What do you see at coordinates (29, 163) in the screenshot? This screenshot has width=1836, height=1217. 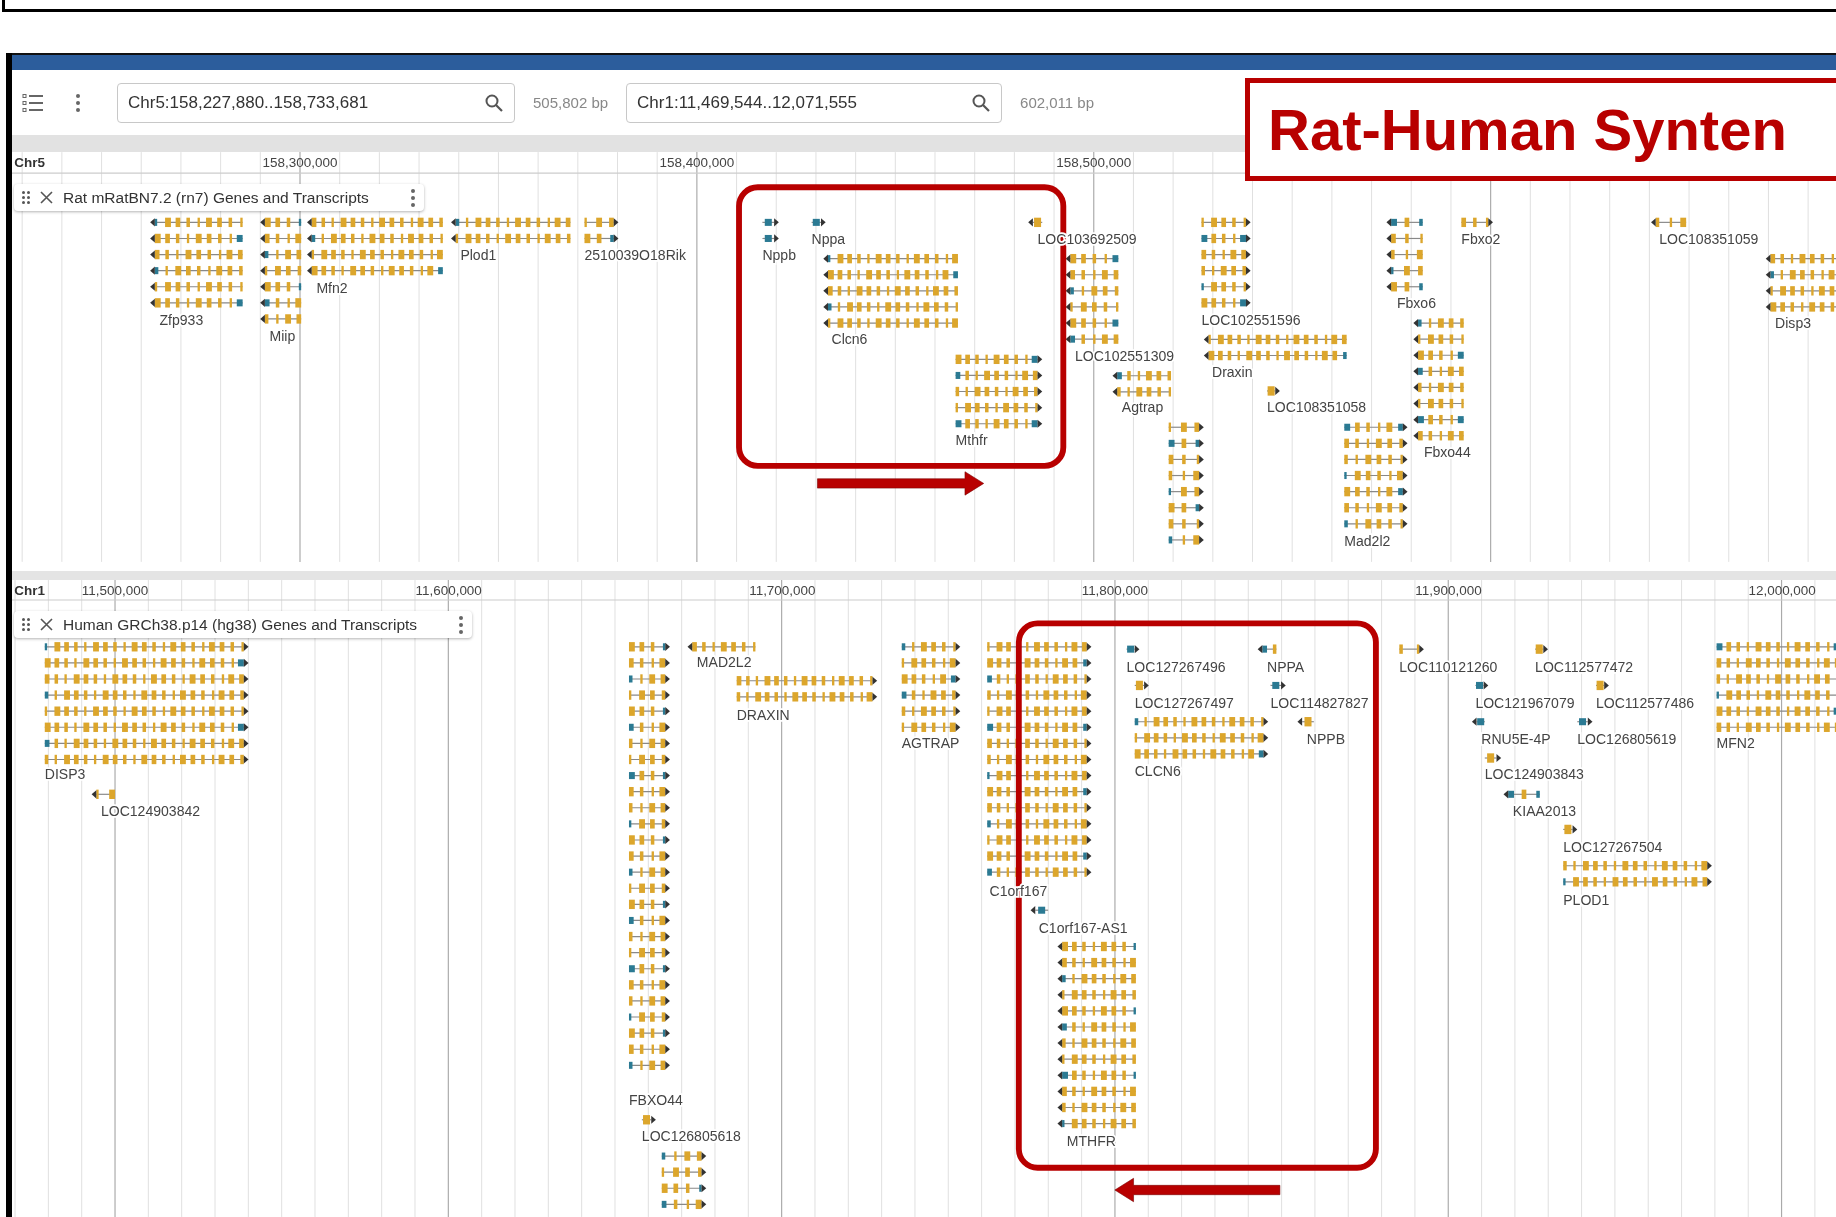 I see `chromosome-label: Chr5` at bounding box center [29, 163].